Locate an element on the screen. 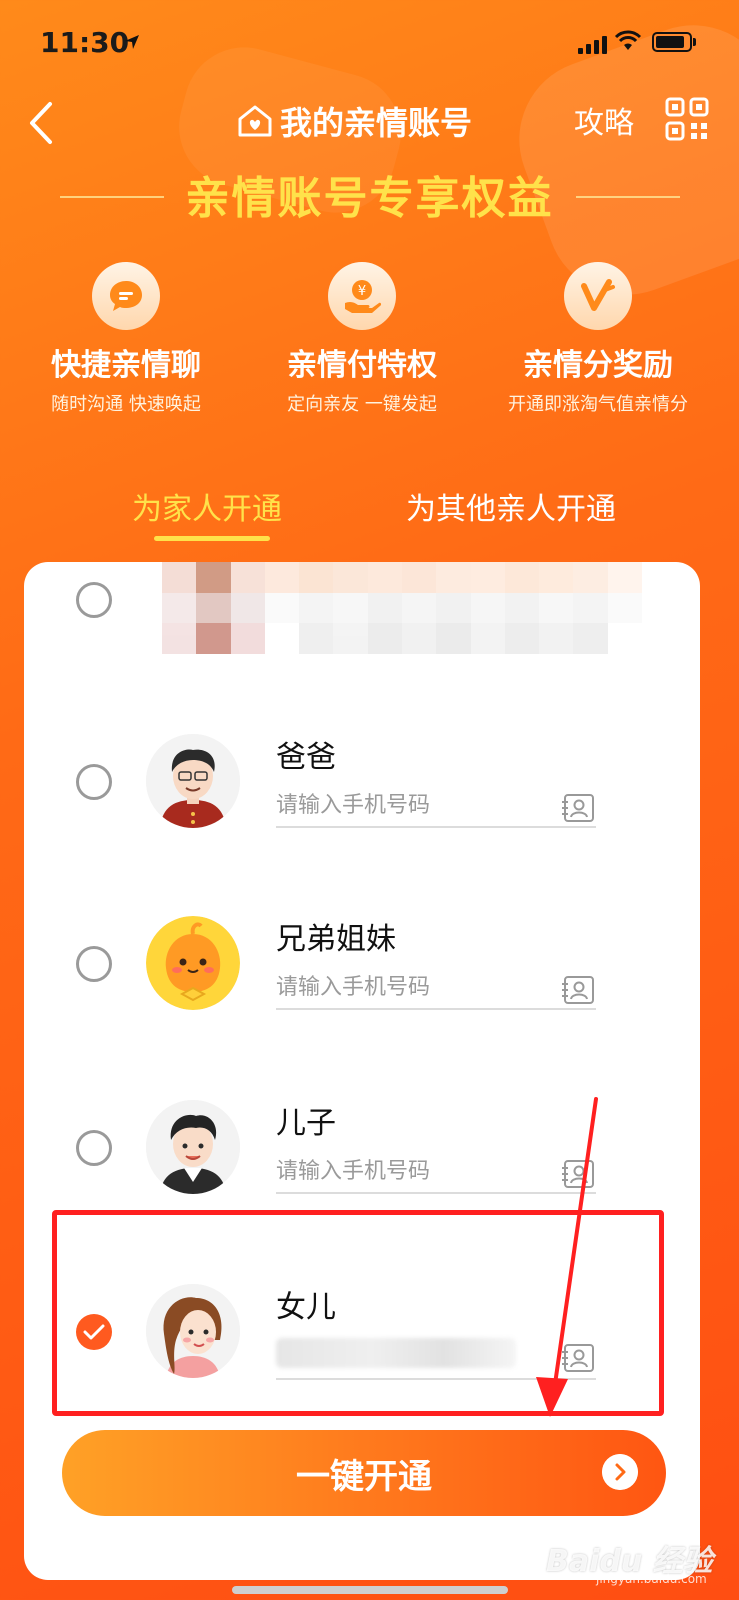 This screenshot has width=739, height=1600. feature-family-pay: ¥ 亲情付特权 定向亲友 一键发起 is located at coordinates (362, 339).